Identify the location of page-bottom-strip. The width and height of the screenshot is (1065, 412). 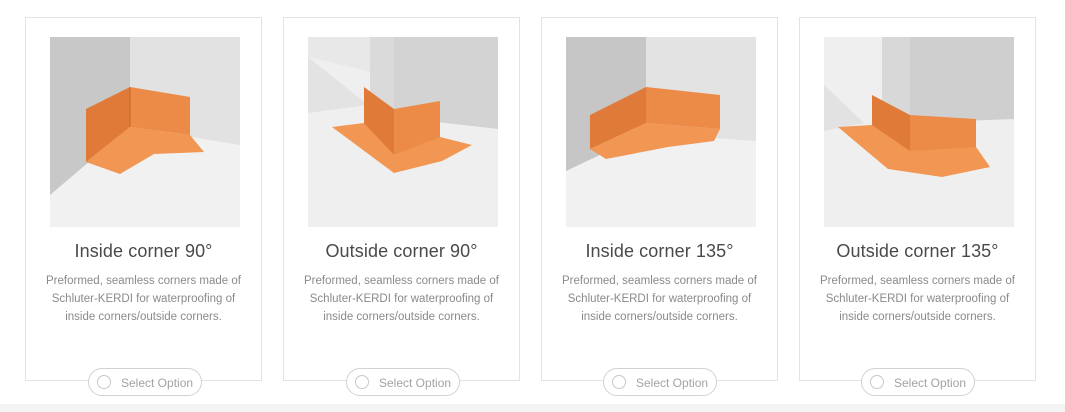
(532, 408).